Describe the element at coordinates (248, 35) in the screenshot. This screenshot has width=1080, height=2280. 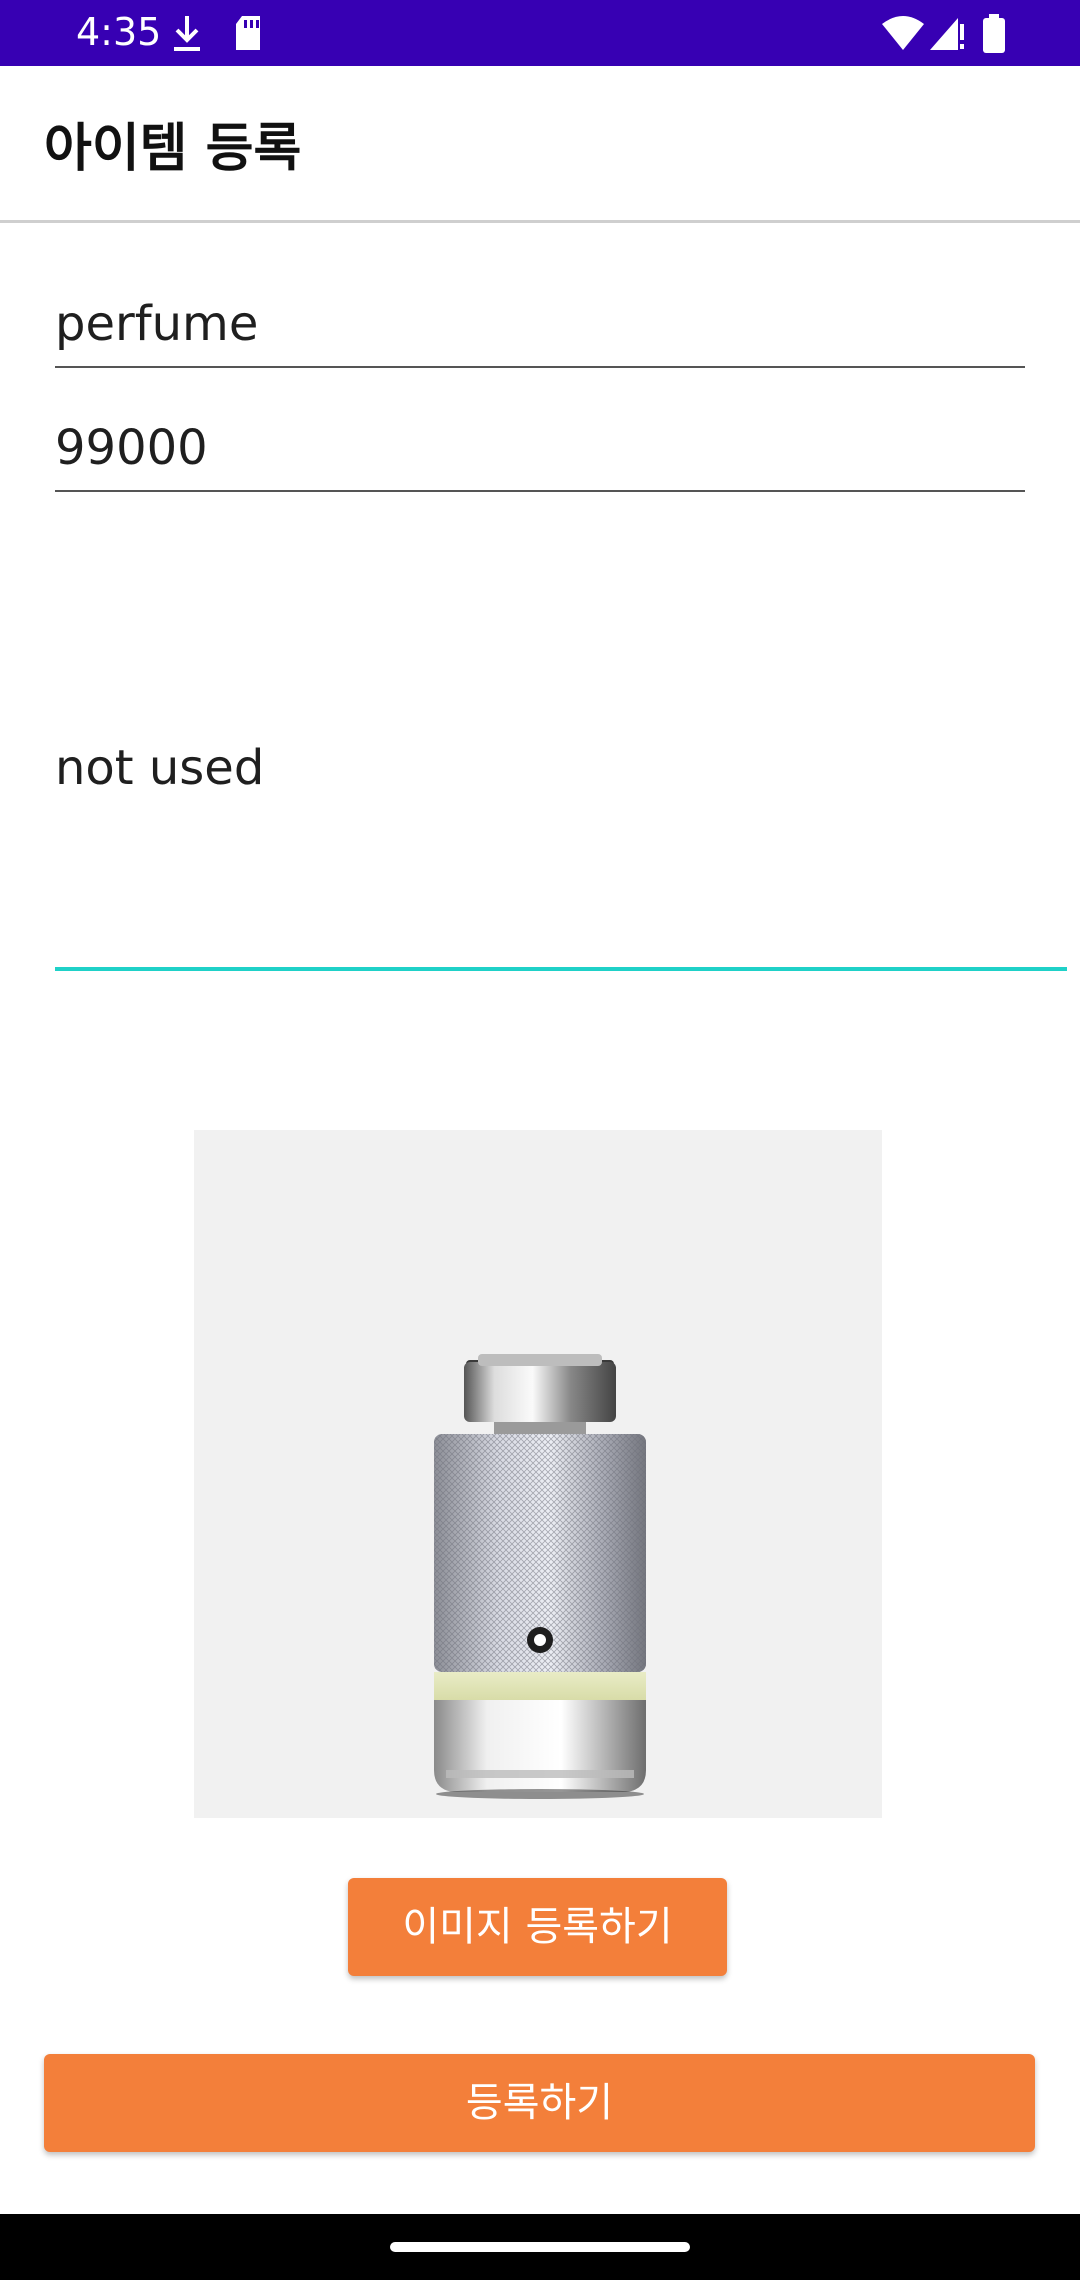
I see `sd-card-icon` at that location.